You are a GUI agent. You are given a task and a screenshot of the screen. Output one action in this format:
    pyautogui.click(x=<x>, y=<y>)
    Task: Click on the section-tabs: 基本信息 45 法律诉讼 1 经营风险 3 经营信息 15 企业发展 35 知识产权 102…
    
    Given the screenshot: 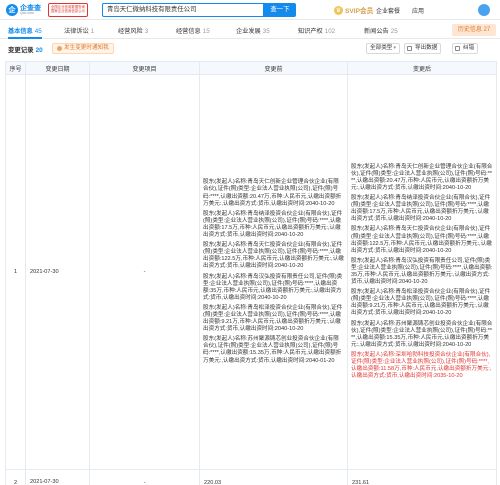 What is the action you would take?
    pyautogui.click(x=250, y=30)
    